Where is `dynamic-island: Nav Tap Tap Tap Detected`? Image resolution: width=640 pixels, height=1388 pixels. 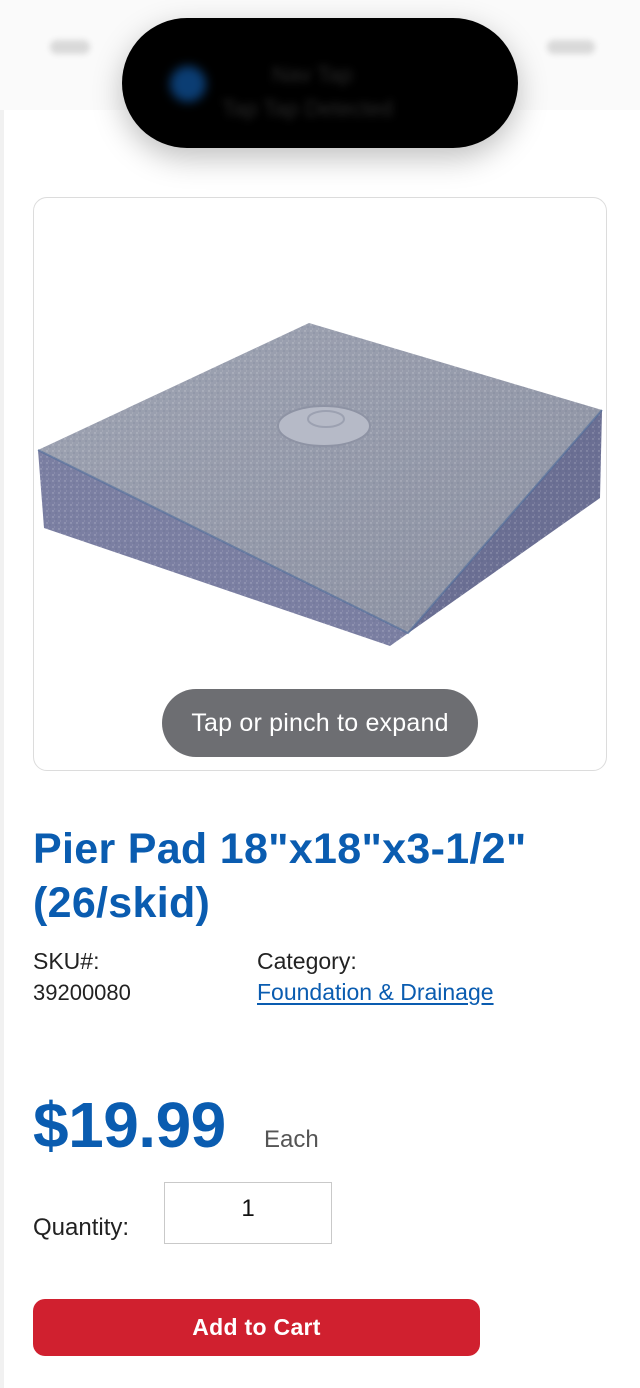
dynamic-island: Nav Tap Tap Tap Detected is located at coordinates (320, 83).